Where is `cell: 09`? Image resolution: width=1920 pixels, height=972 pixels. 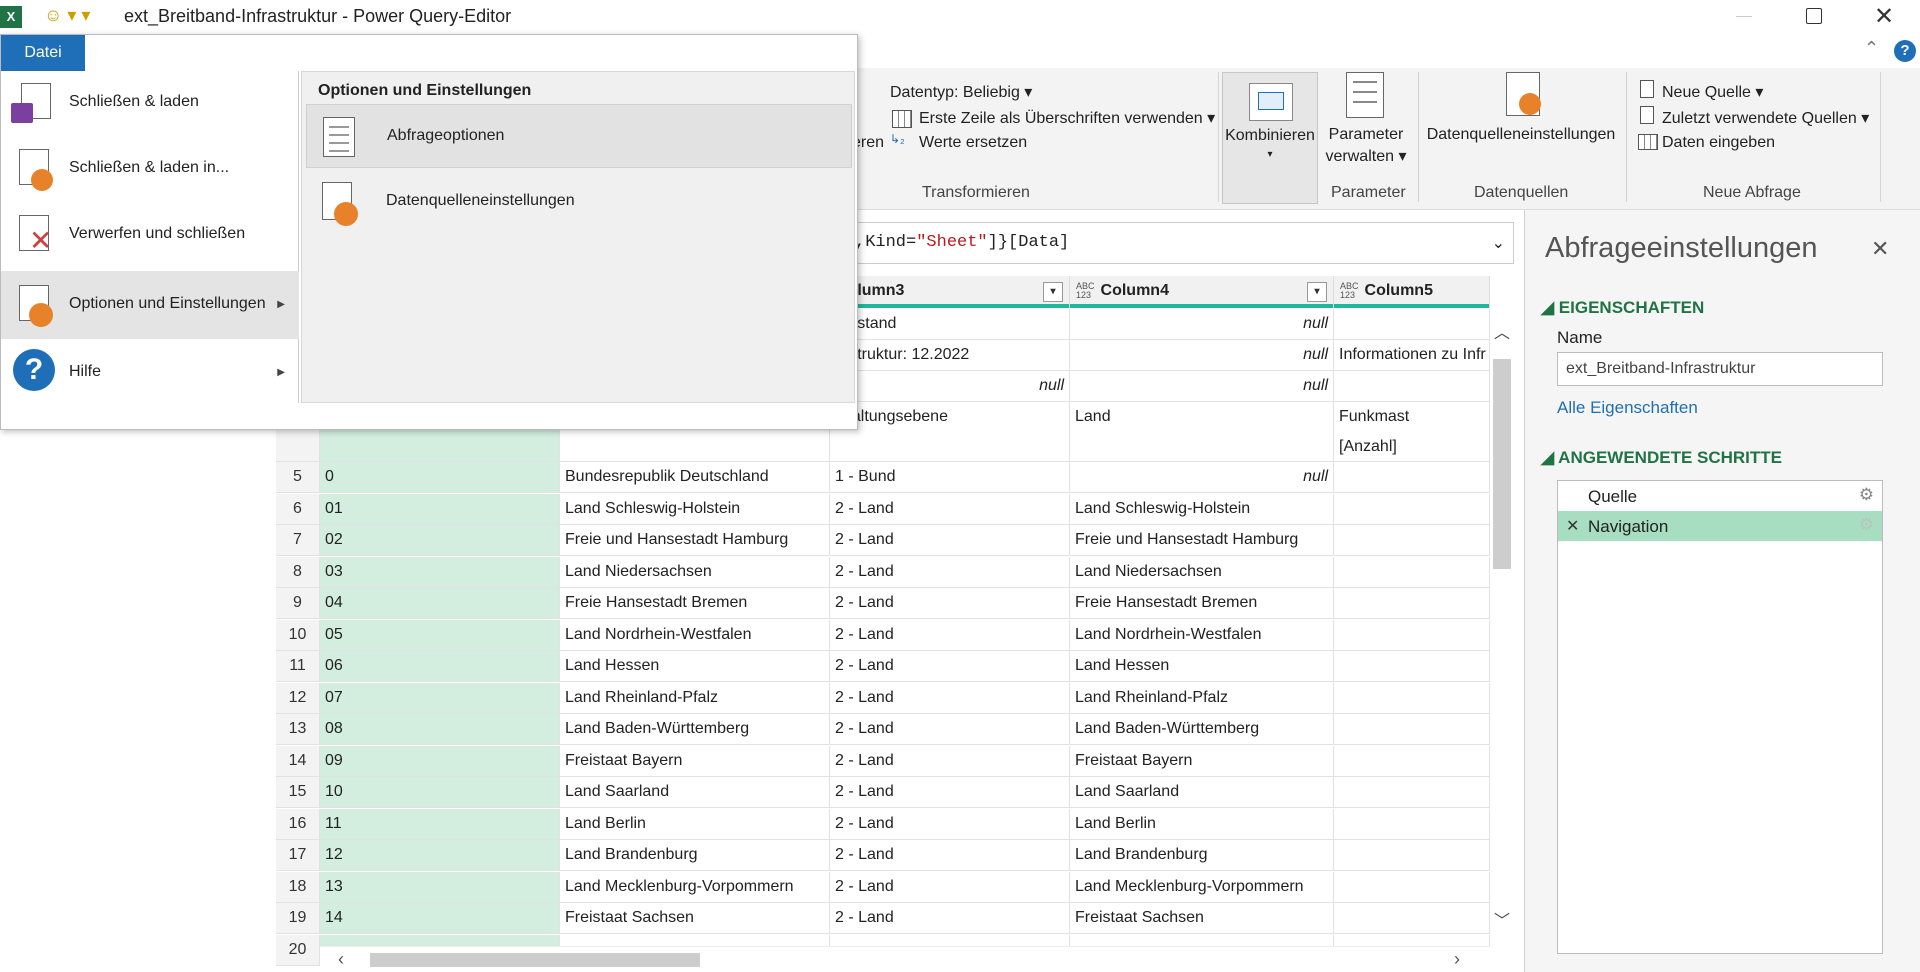 cell: 09 is located at coordinates (440, 760).